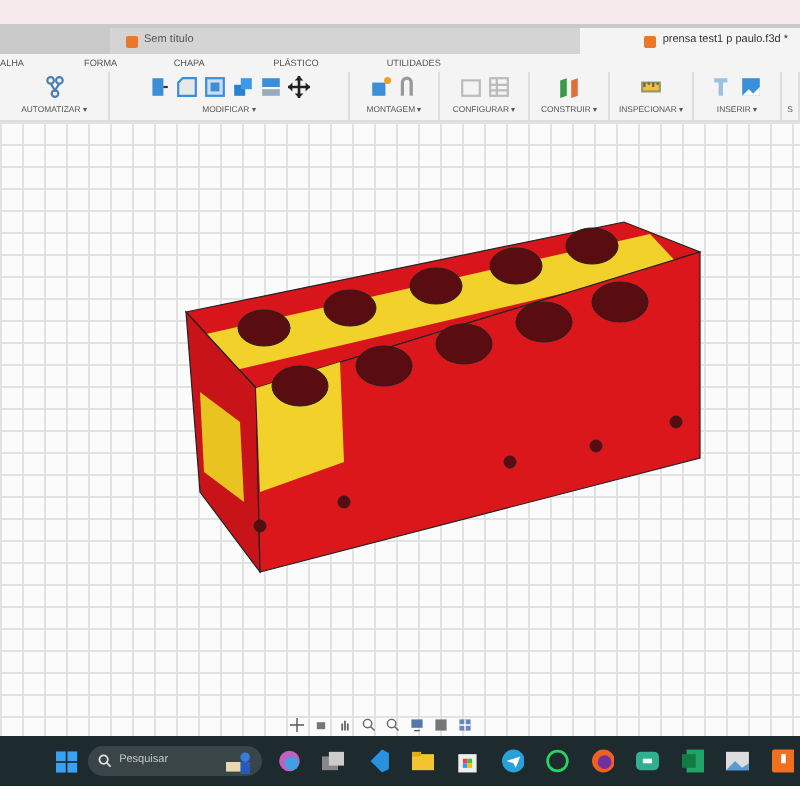 This screenshot has height=800, width=800. I want to click on start-icon, so click(67, 761).